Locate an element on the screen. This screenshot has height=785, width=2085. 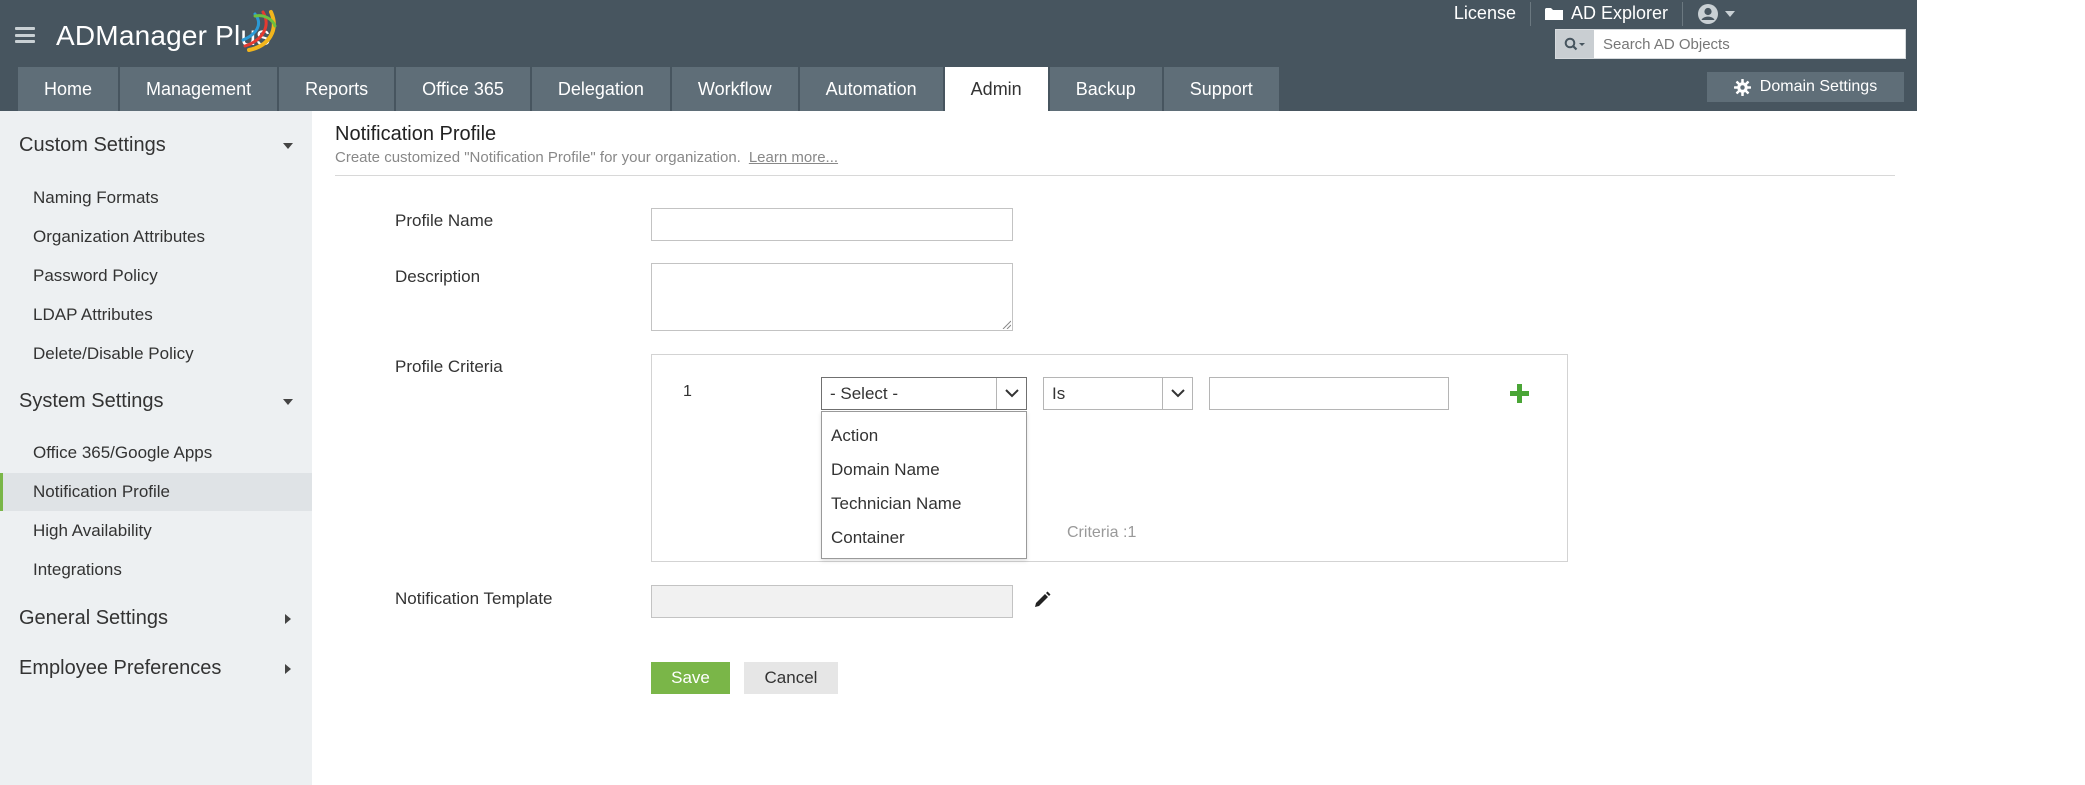
sidebar-item-integrations: Integrations is located at coordinates (156, 570).